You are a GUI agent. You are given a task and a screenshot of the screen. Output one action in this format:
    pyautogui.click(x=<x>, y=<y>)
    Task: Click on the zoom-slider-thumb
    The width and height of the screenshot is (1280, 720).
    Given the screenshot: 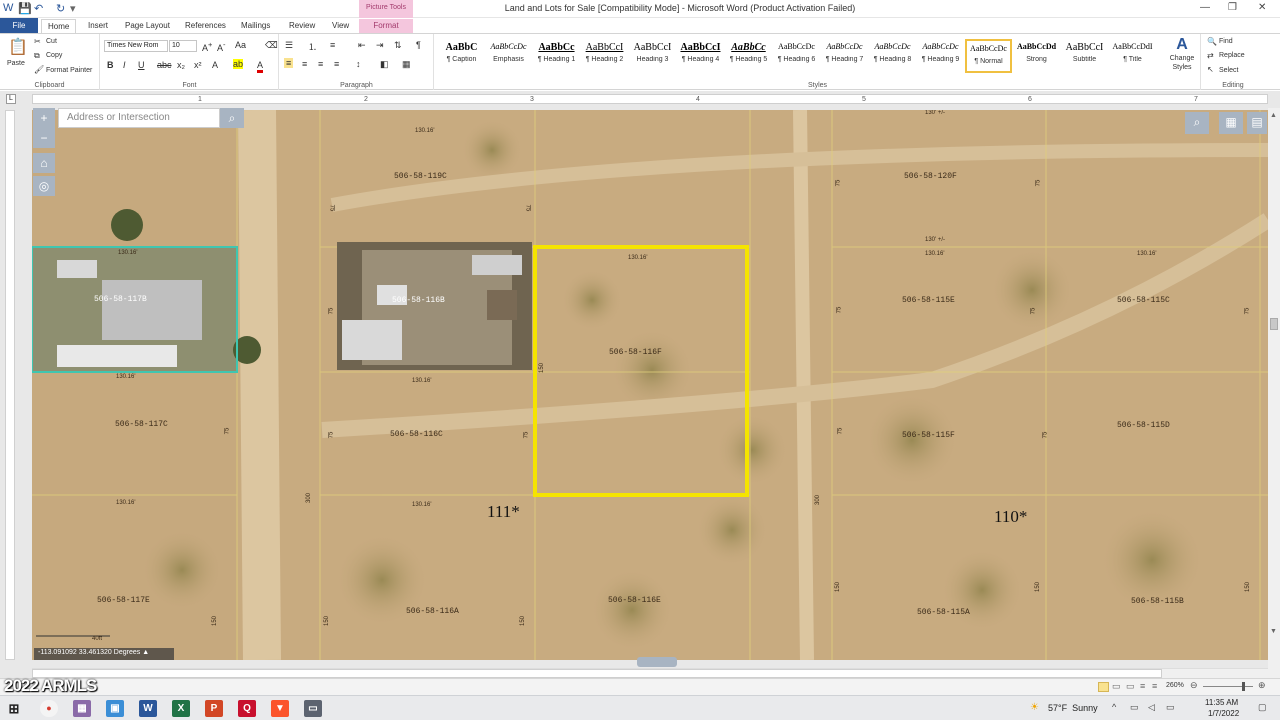 What is the action you would take?
    pyautogui.click(x=1243, y=686)
    